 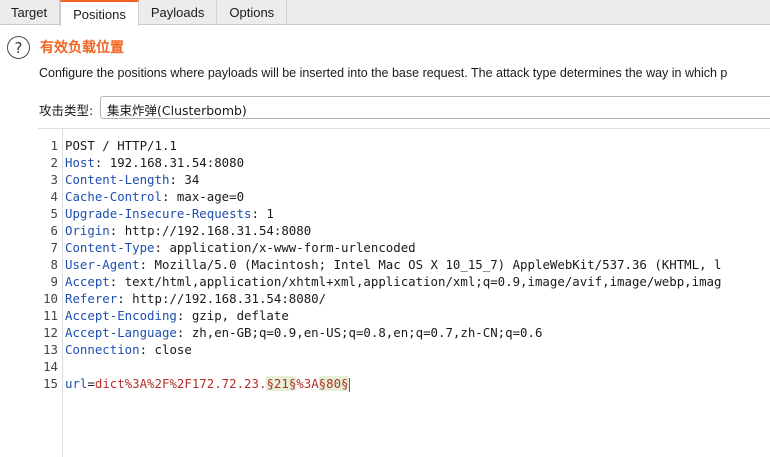 What do you see at coordinates (54, 264) in the screenshot?
I see `line-number: 8` at bounding box center [54, 264].